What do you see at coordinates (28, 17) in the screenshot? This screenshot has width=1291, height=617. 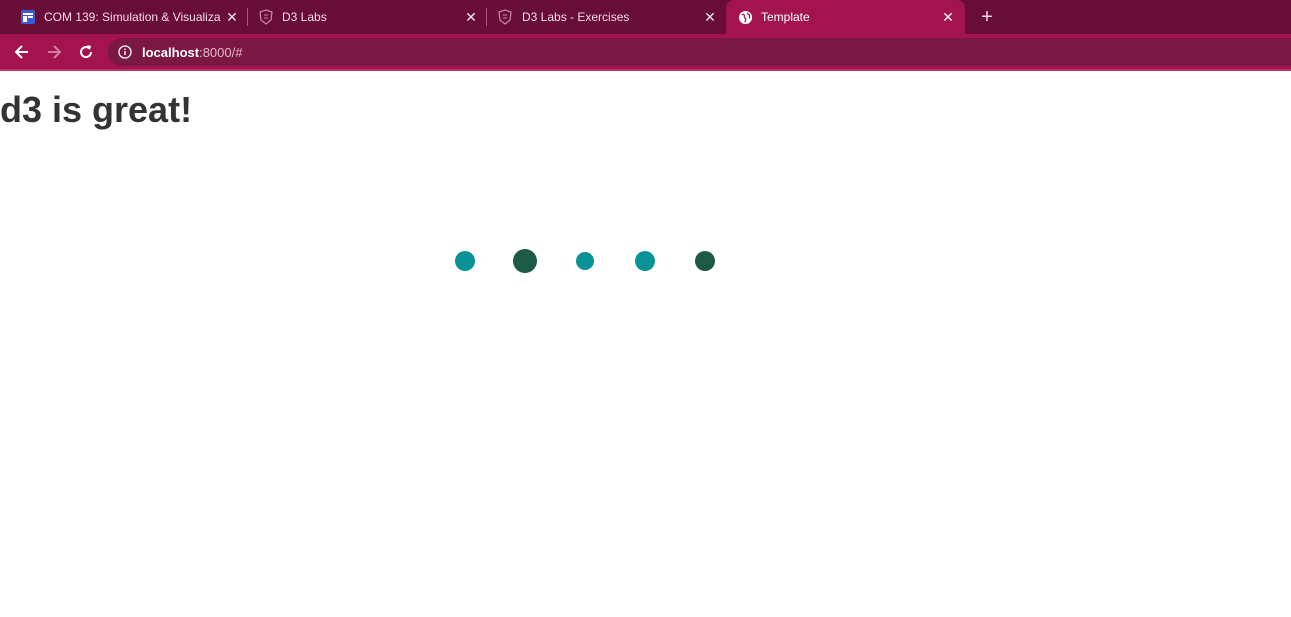 I see `calendar-app-icon` at bounding box center [28, 17].